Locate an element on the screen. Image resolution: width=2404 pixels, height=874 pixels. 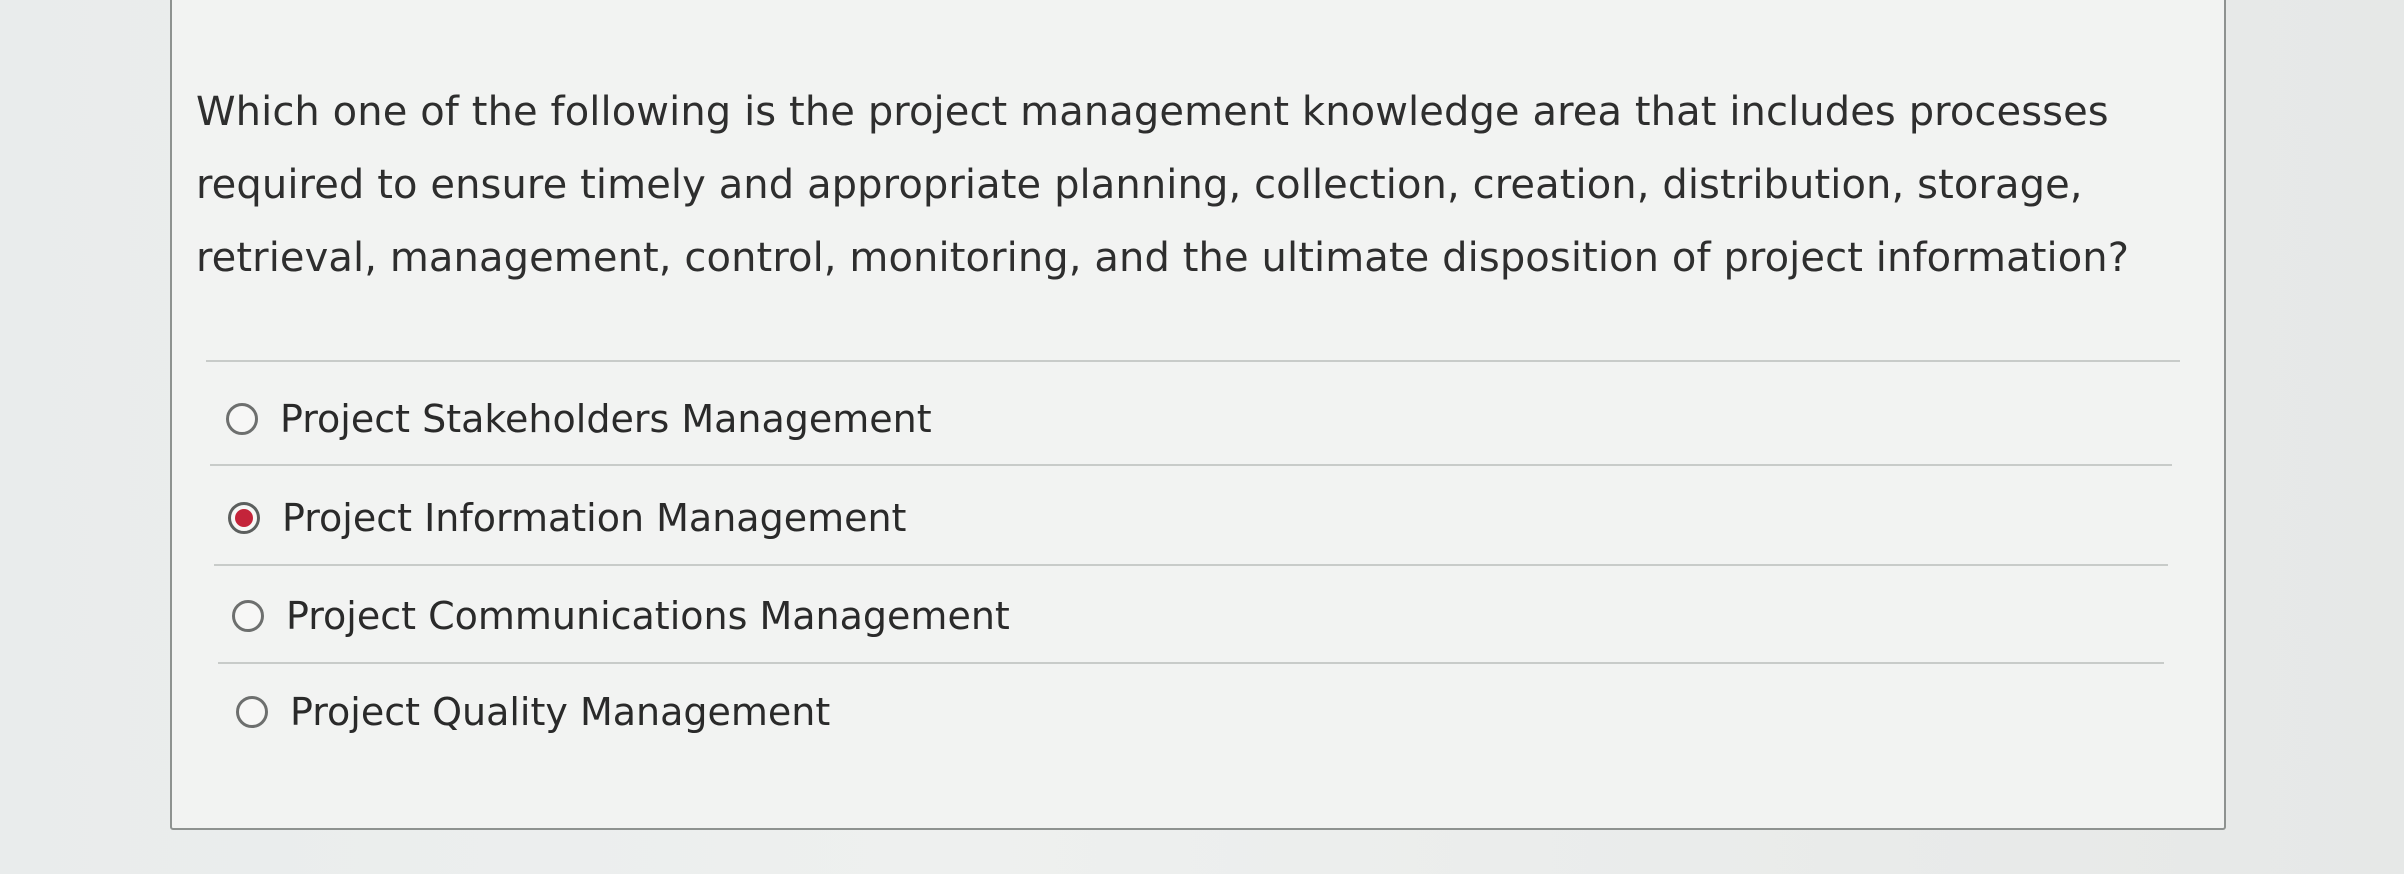
option-label: Project Communications Management is located at coordinates (648, 616).